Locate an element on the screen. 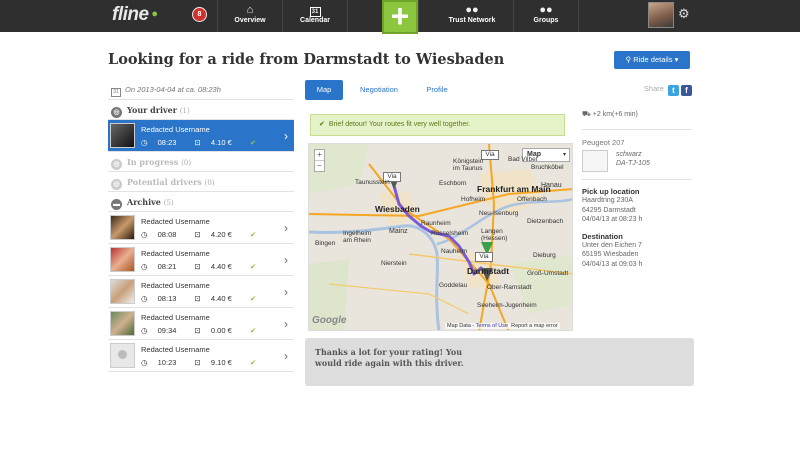 The height and width of the screenshot is (475, 800). section-archive: ▬ Archive (5) is located at coordinates (201, 202).